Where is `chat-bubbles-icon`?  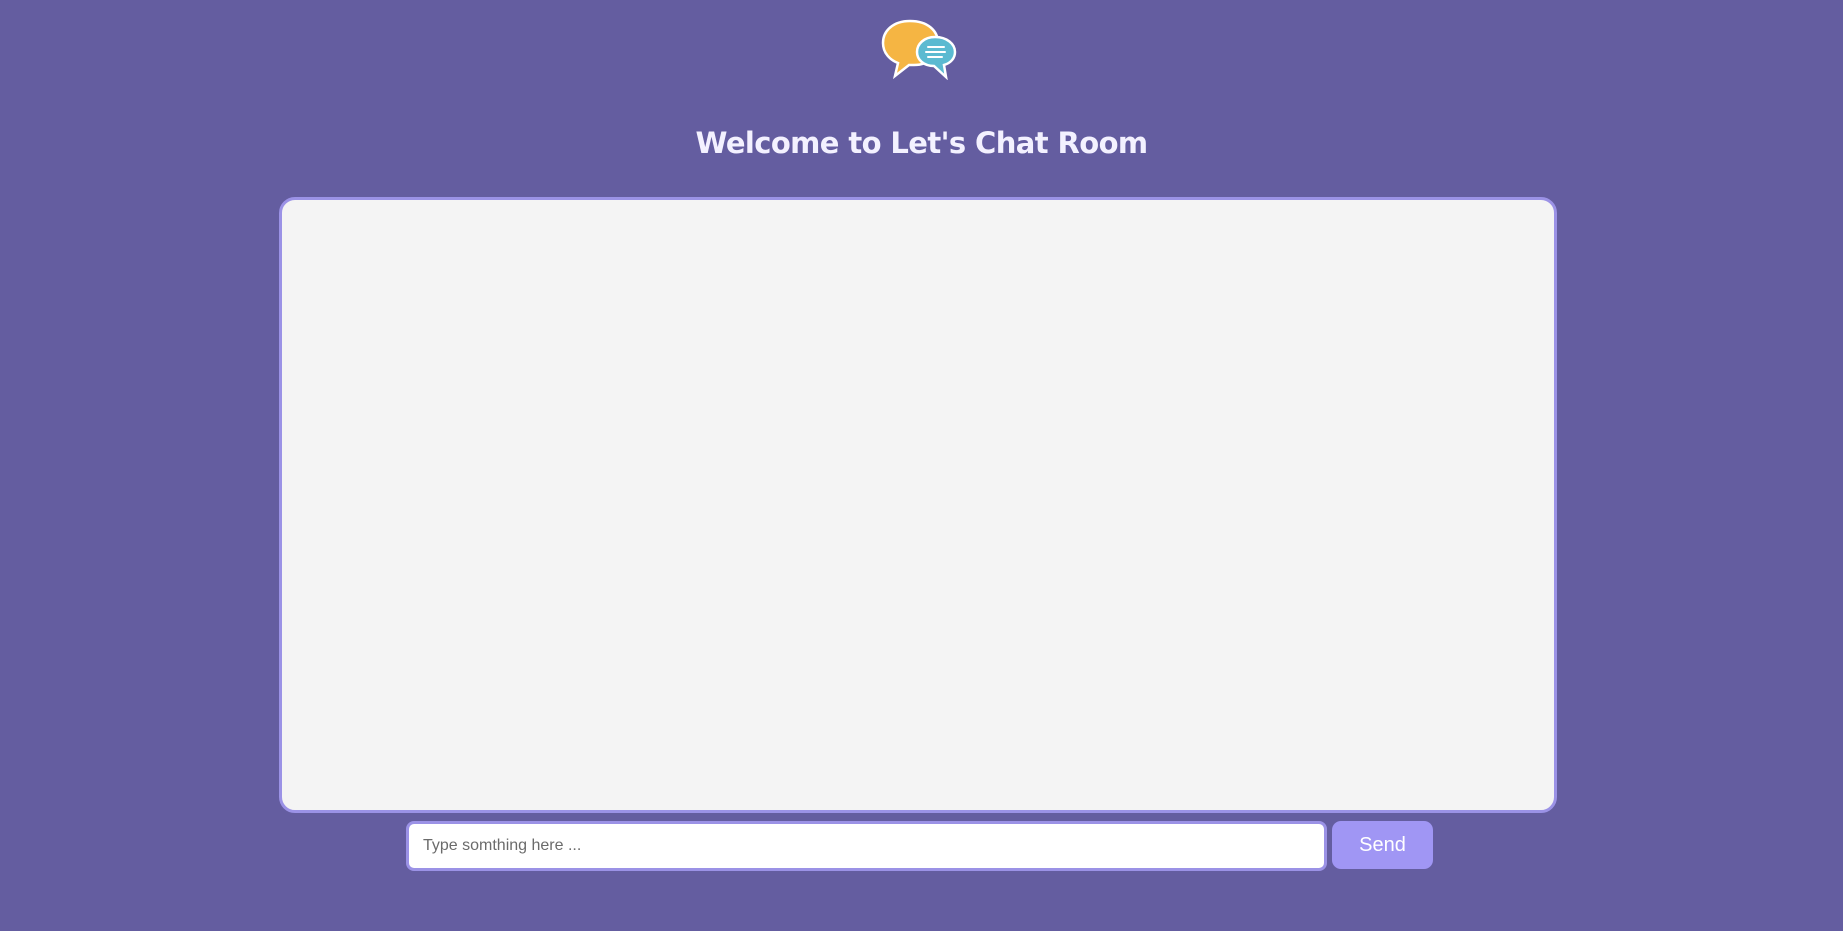
chat-bubbles-icon is located at coordinates (919, 49).